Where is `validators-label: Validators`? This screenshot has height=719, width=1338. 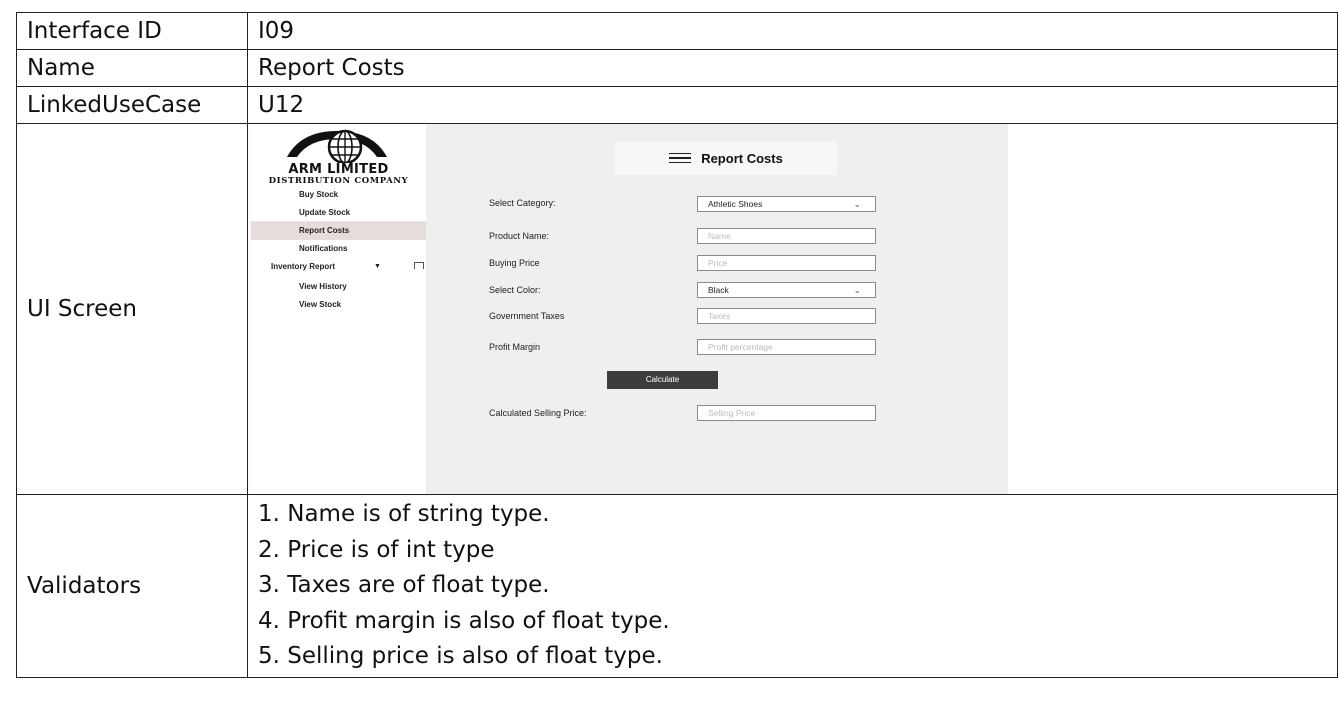
validators-label: Validators is located at coordinates (132, 586).